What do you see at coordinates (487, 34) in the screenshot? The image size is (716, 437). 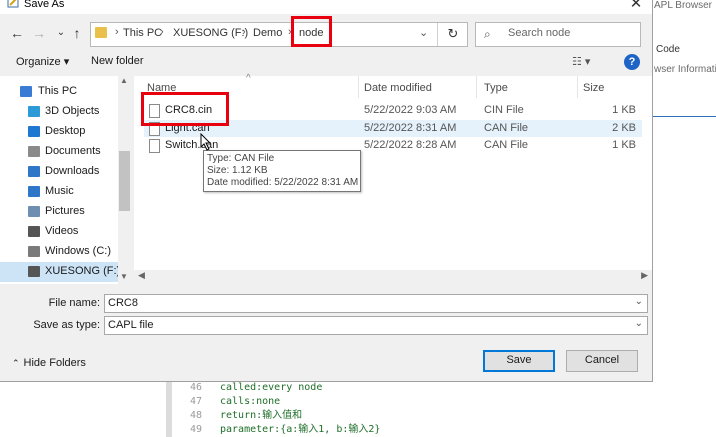 I see `search-icon: ⌕` at bounding box center [487, 34].